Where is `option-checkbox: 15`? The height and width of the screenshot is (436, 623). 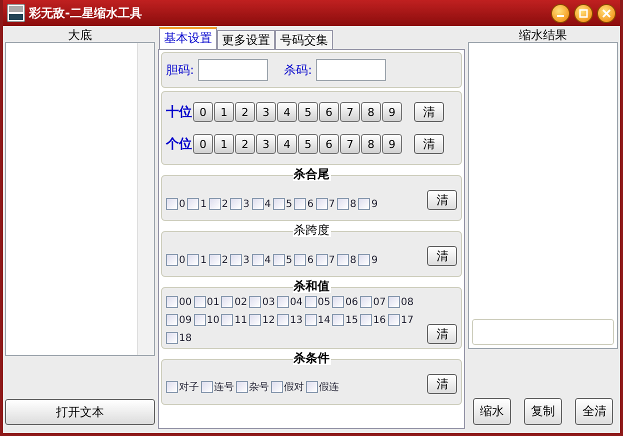
option-checkbox: 15 is located at coordinates (345, 320).